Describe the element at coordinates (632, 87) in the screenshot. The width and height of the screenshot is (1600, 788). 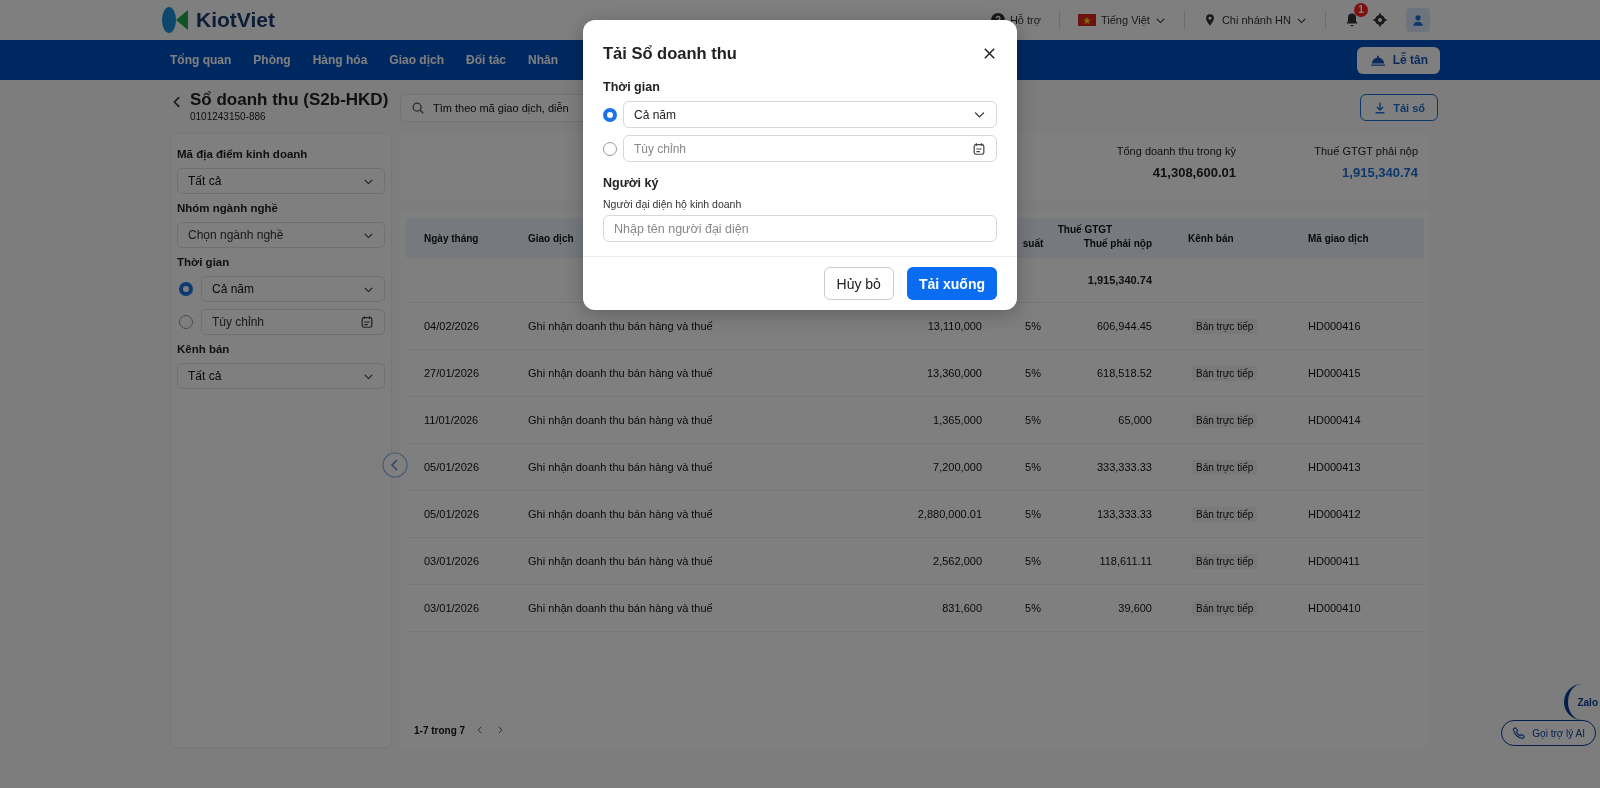
I see `section-label: Thời gian` at that location.